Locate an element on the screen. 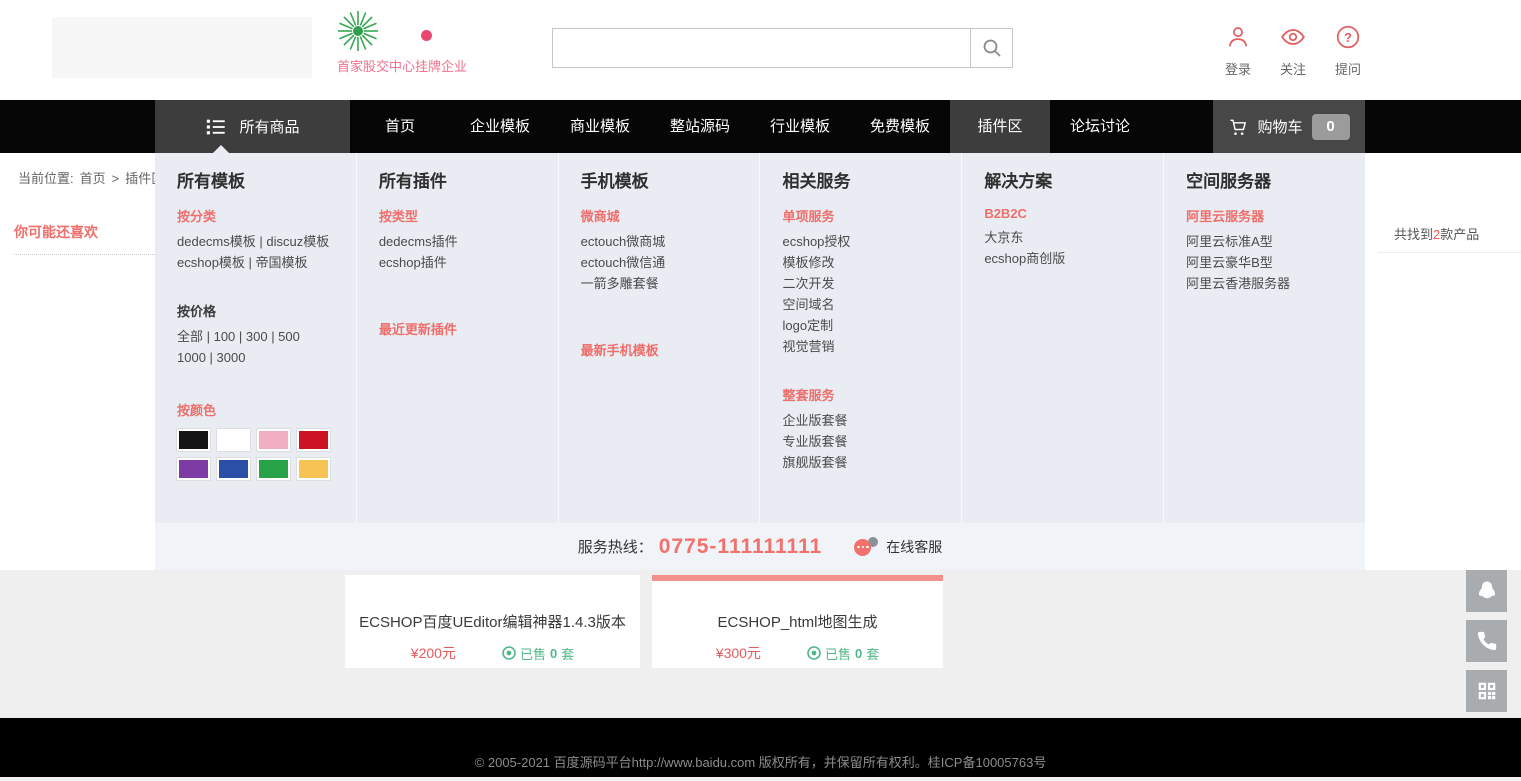 This screenshot has height=781, width=1521. menu-item: 一箭多雕套餐 is located at coordinates (670, 283).